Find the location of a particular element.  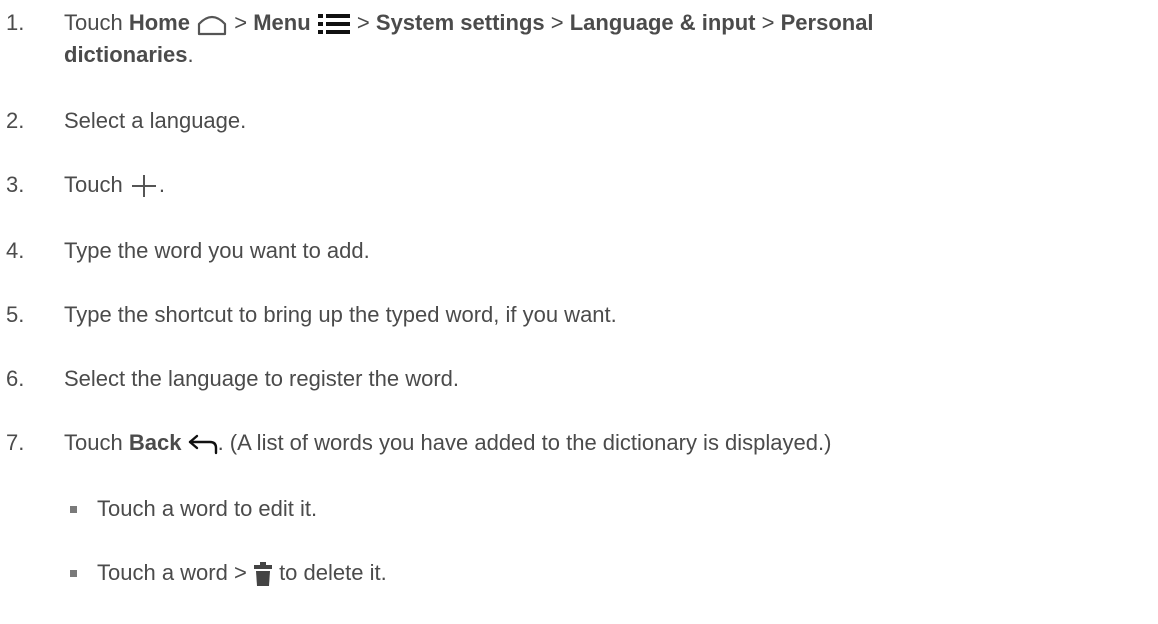

step-number: 3. is located at coordinates (15, 184).